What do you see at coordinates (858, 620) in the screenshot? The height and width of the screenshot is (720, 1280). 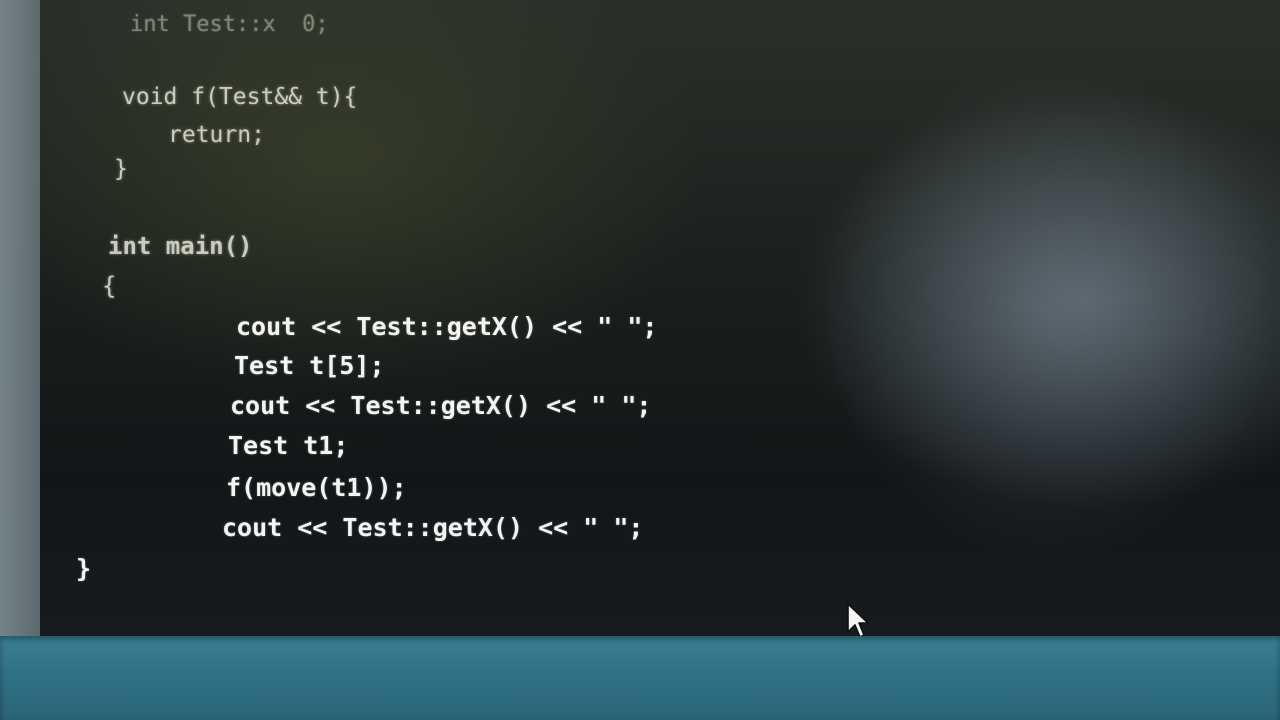 I see `mouse-pointer-icon` at bounding box center [858, 620].